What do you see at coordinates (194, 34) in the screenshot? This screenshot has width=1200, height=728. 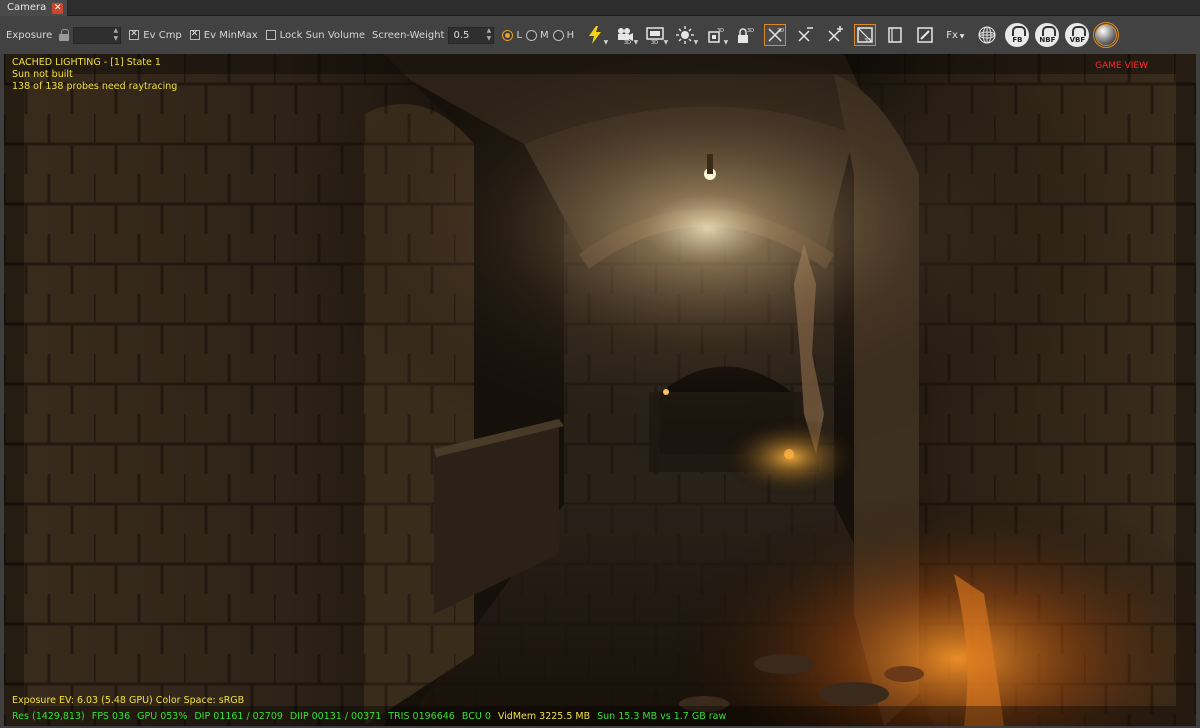 I see `ev-minmax-checkbox` at bounding box center [194, 34].